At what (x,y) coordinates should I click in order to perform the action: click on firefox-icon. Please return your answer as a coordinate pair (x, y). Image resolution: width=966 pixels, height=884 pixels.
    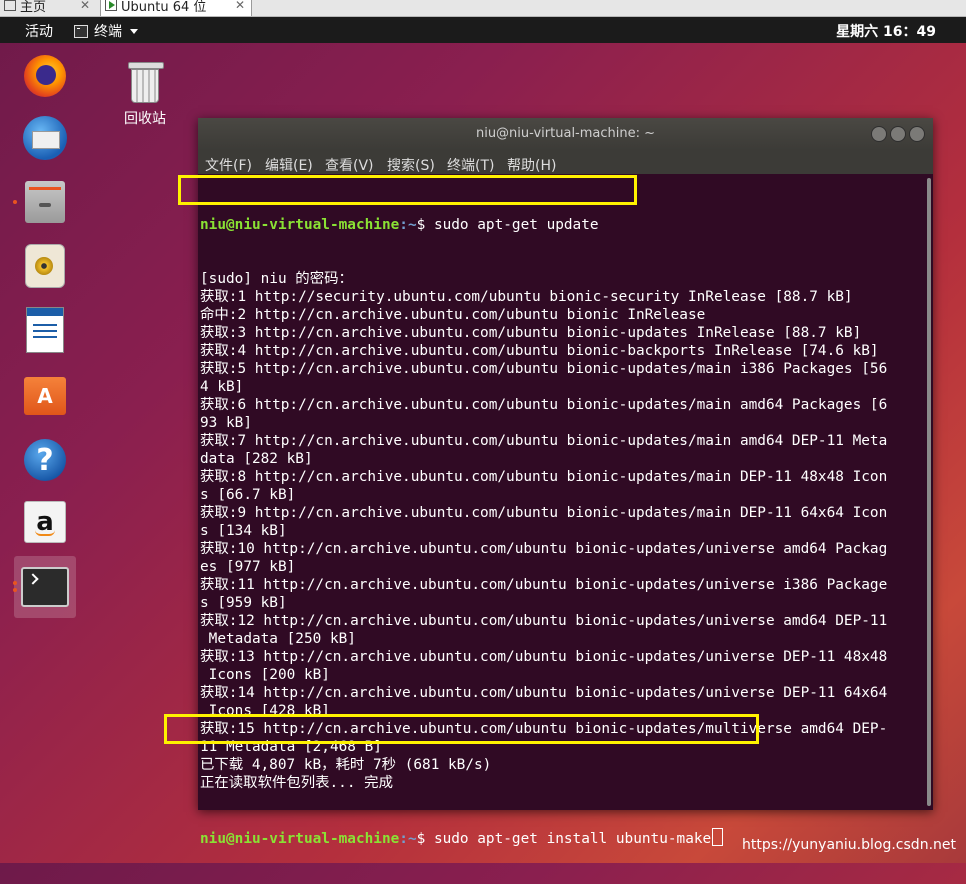
    Looking at the image, I should click on (45, 76).